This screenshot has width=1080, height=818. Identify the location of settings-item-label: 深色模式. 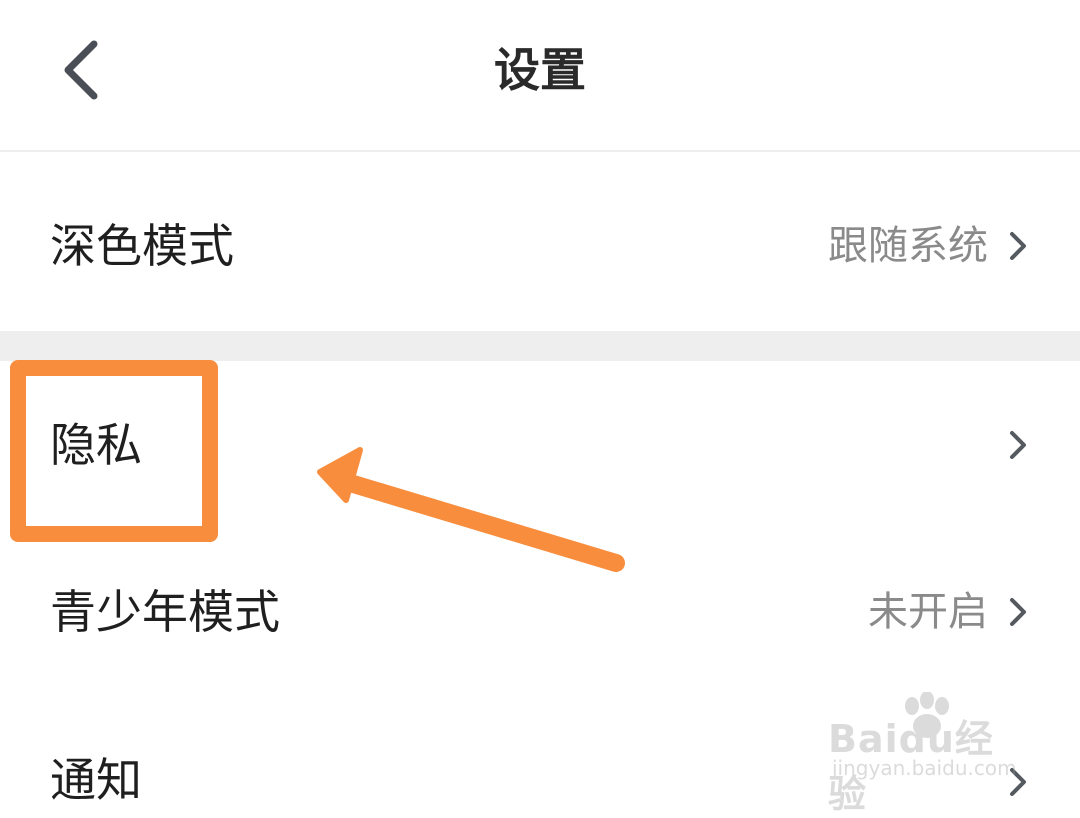
(142, 246).